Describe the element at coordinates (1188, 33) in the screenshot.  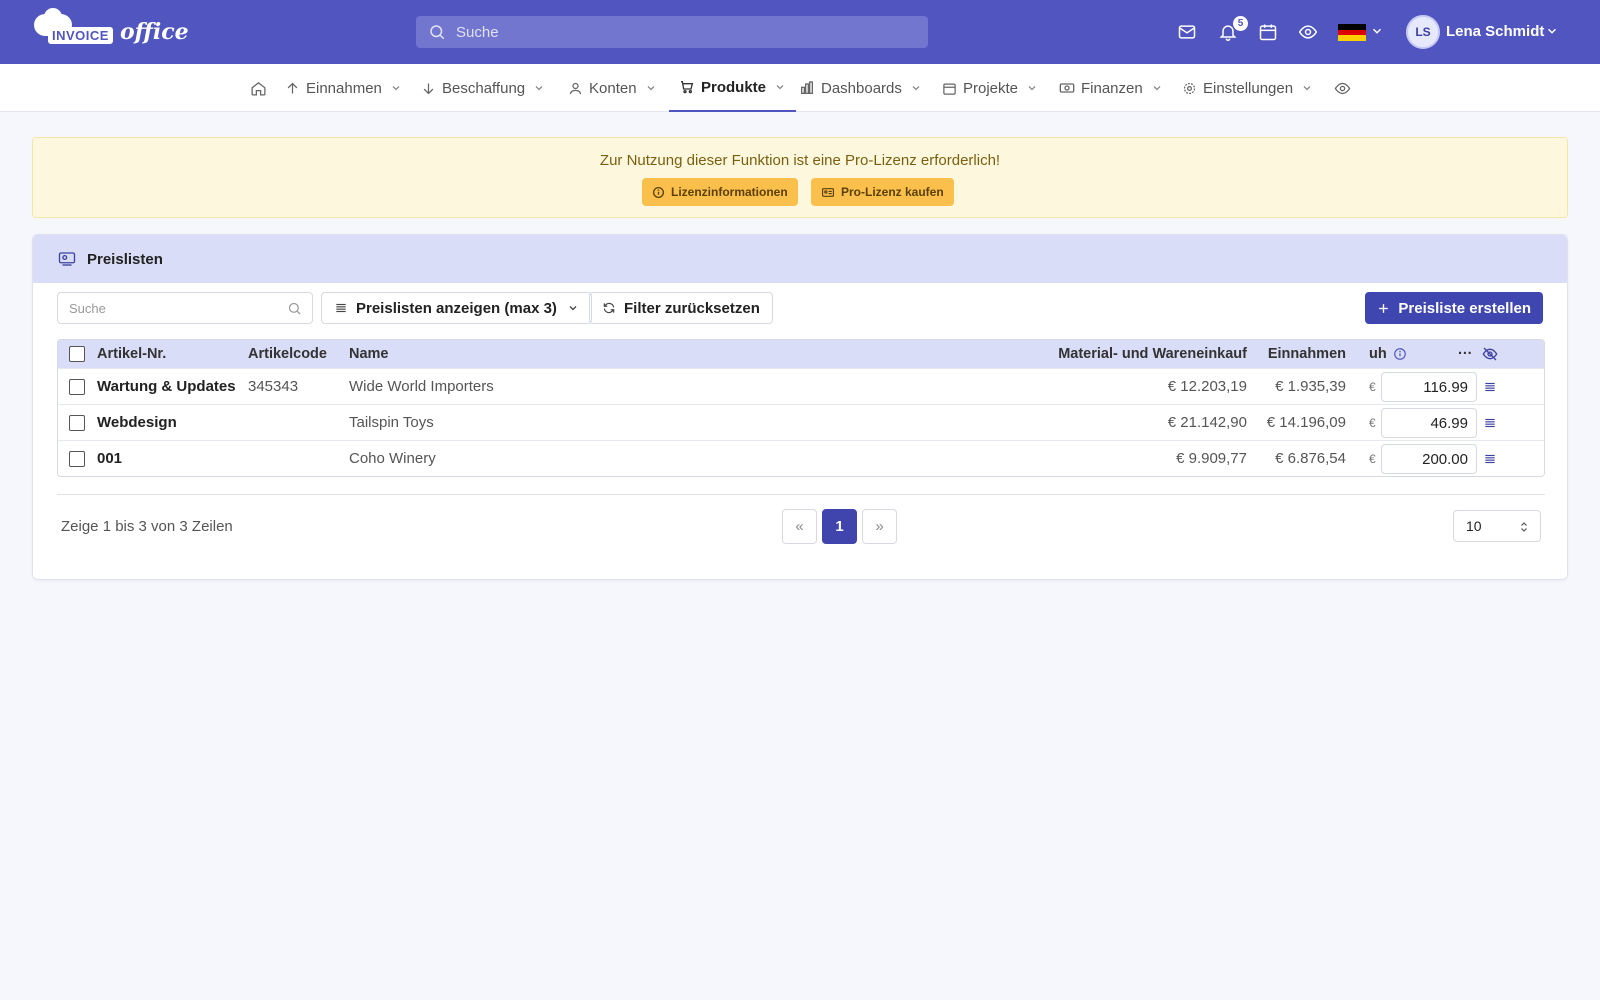
I see `mail-icon` at that location.